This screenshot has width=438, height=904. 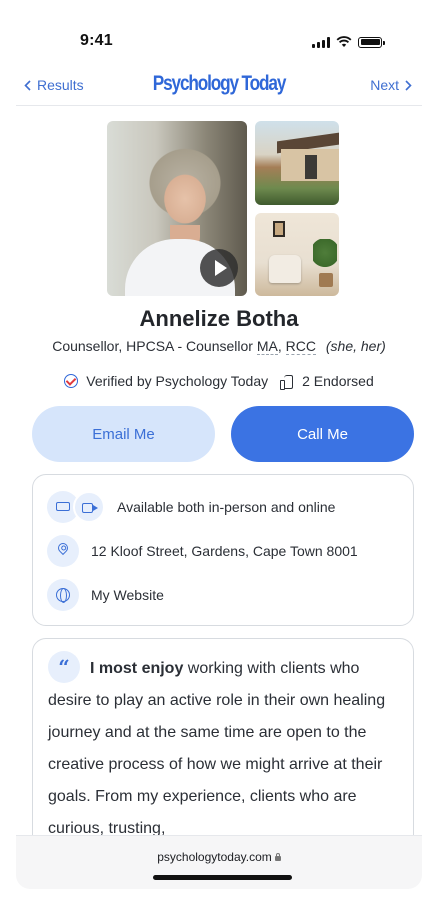 I want to click on office-exterior-photo, so click(x=297, y=163).